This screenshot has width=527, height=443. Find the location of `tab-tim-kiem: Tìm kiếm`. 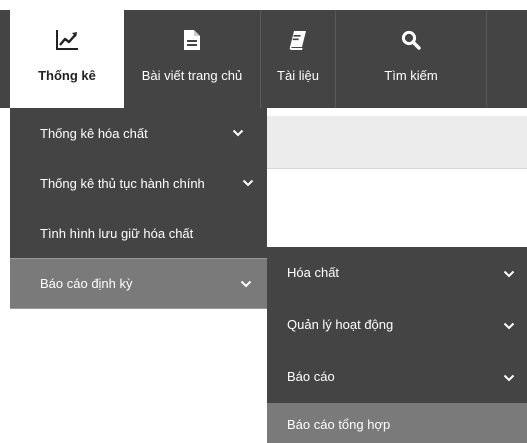

tab-tim-kiem: Tìm kiếm is located at coordinates (411, 59).